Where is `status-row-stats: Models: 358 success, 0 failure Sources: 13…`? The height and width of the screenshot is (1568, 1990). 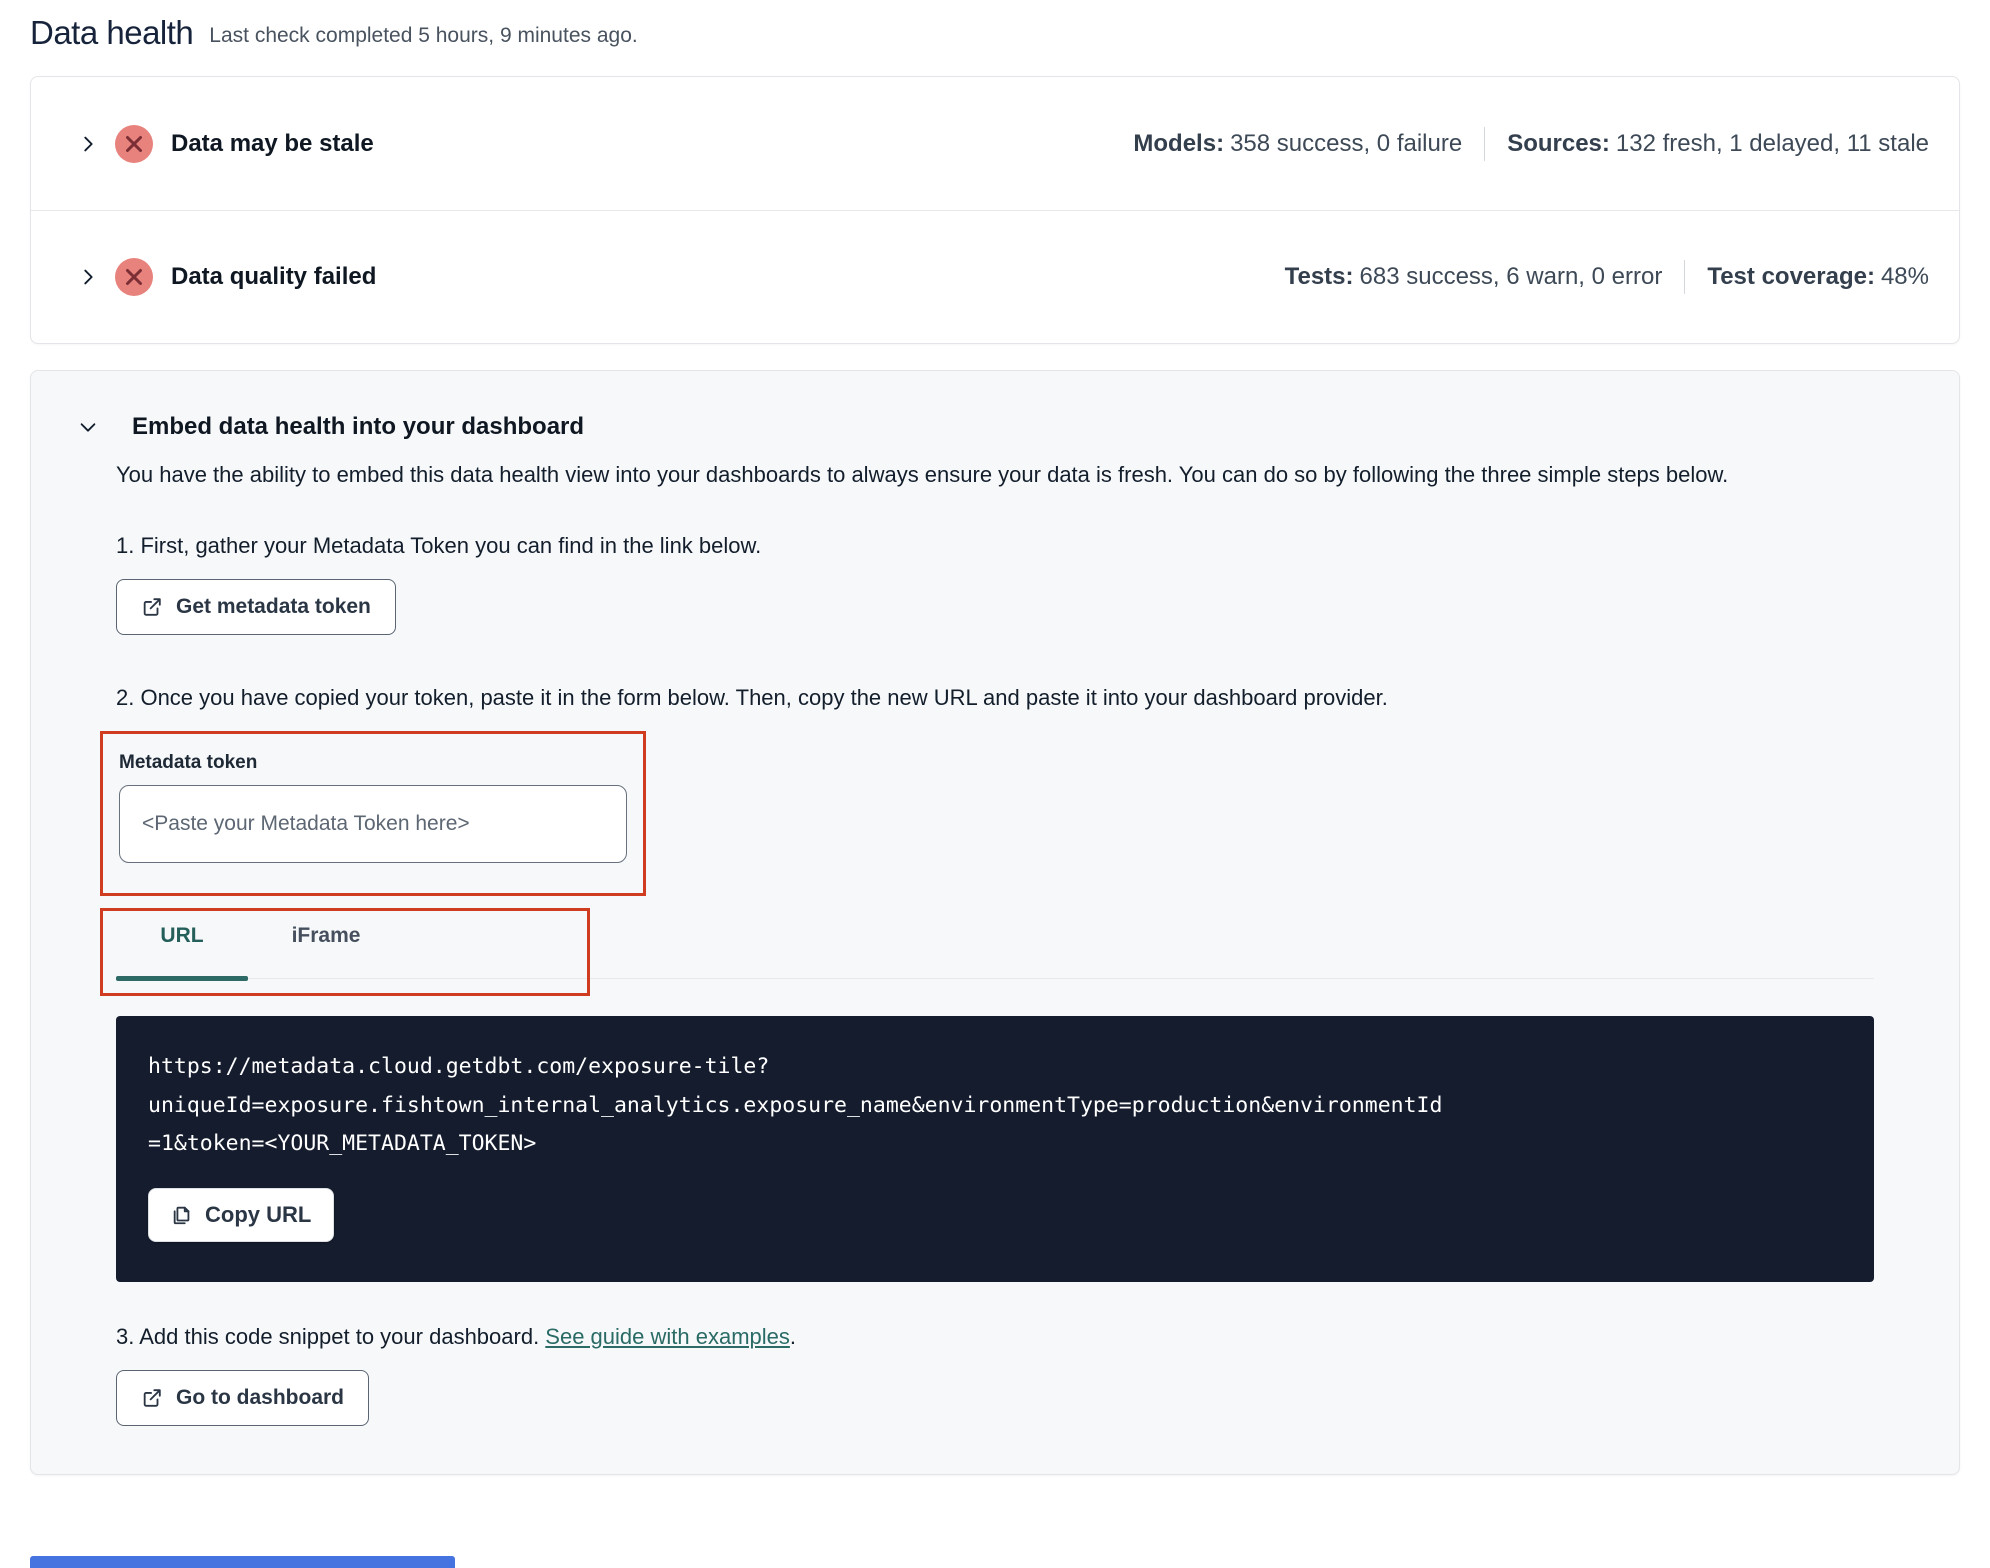 status-row-stats: Models: 358 success, 0 failure Sources: 13… is located at coordinates (1531, 143).